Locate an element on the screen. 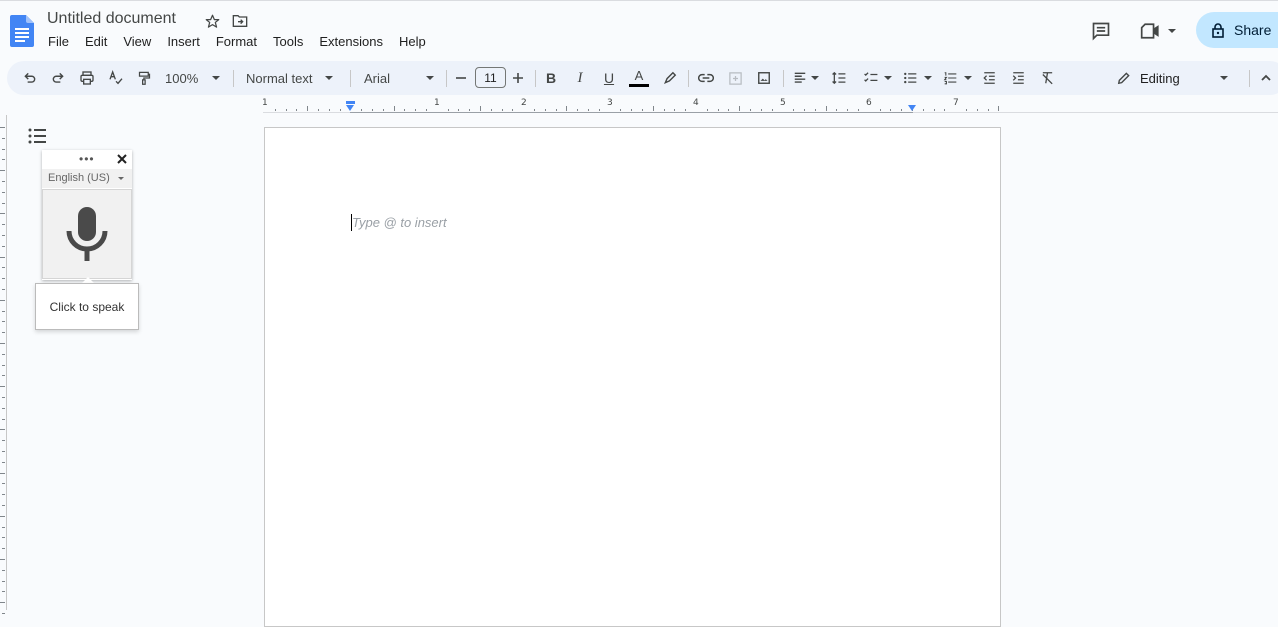 Image resolution: width=1278 pixels, height=627 pixels. click-to-speak-tooltip: Click to speak is located at coordinates (87, 306).